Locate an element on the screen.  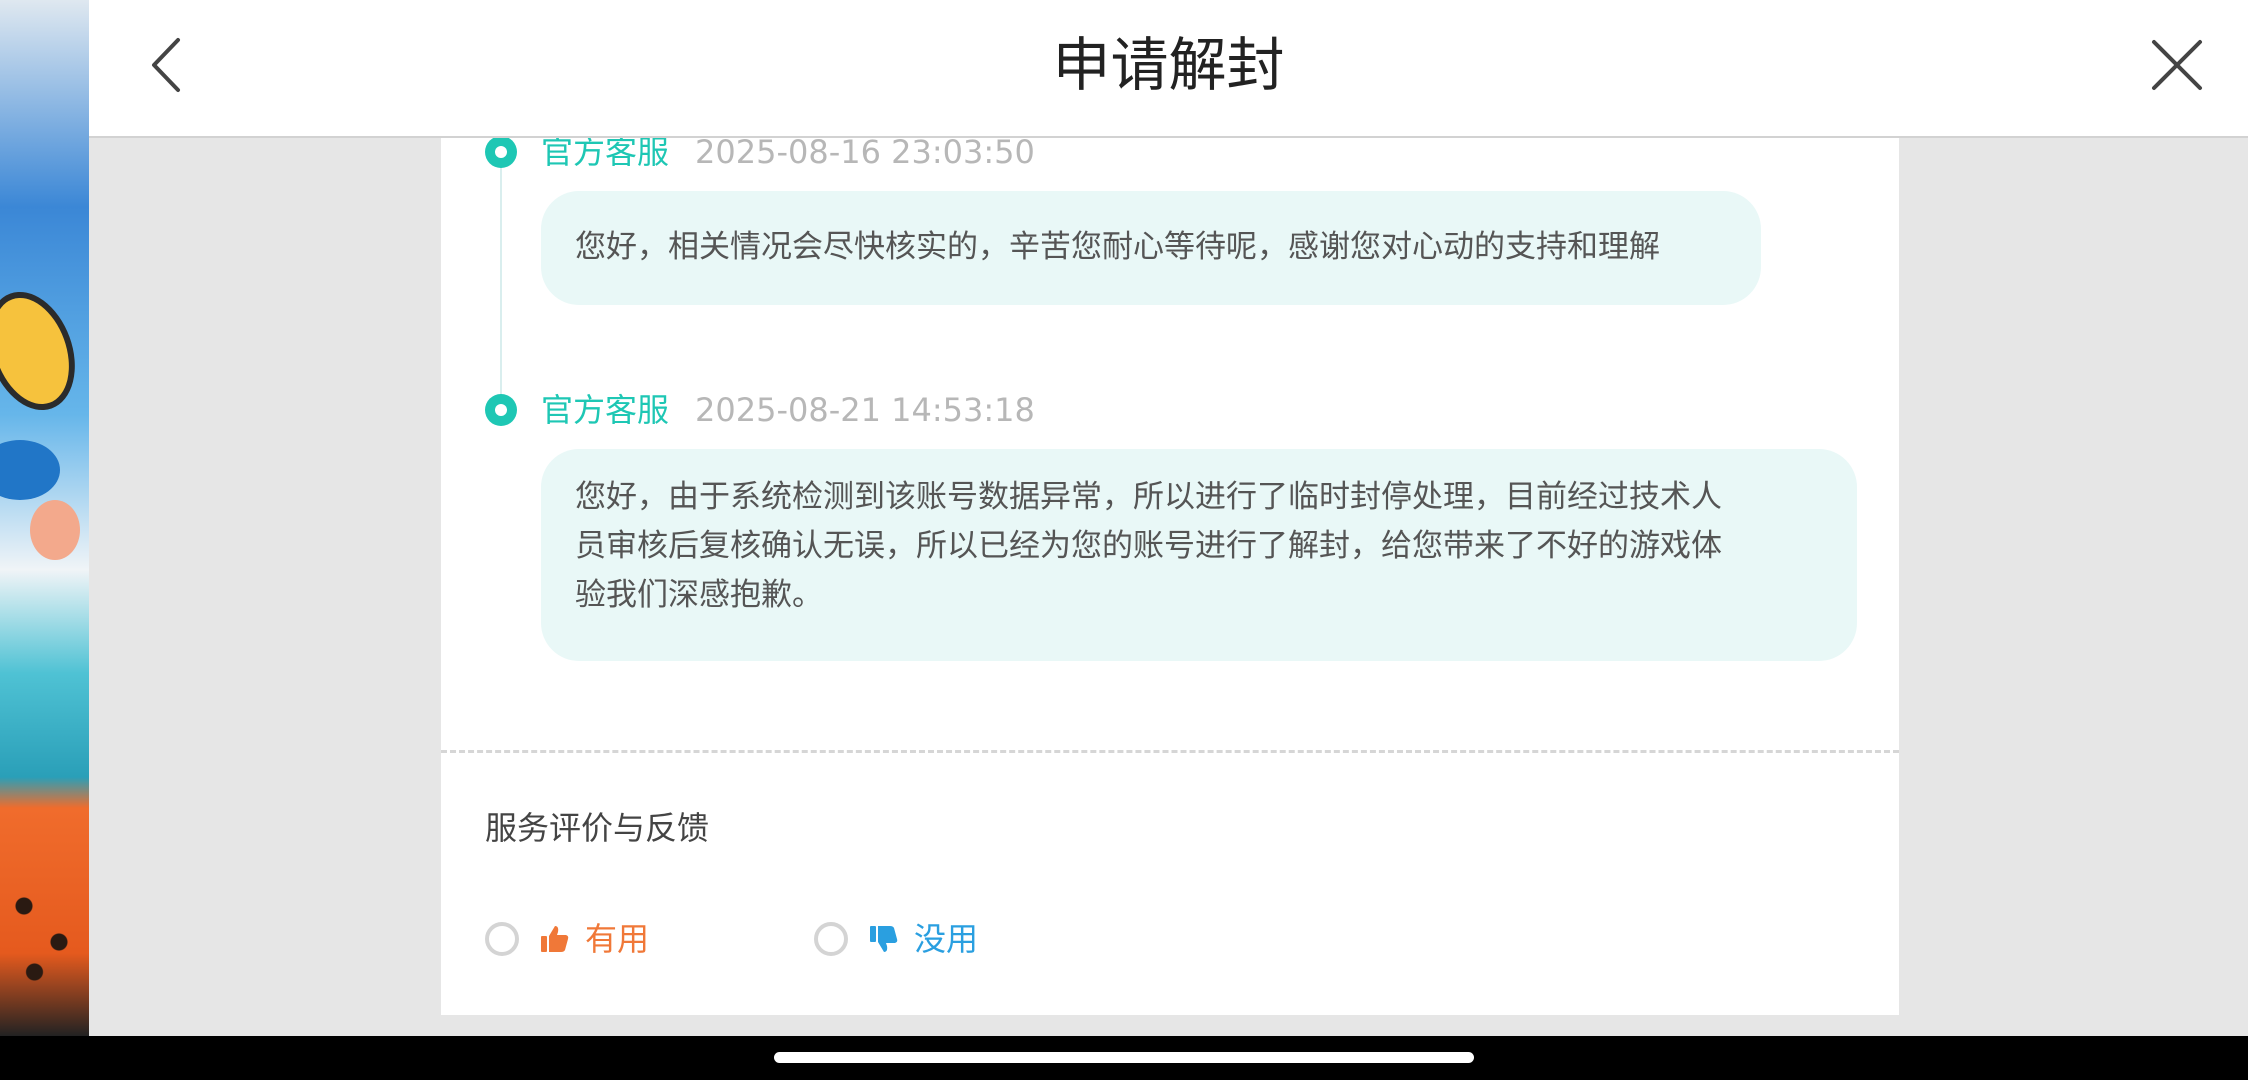
message-text-line: 员审核后复核确认无误，所以已经为您的账号进行了解封，给您带来了不好的游戏体 is located at coordinates (1148, 546).